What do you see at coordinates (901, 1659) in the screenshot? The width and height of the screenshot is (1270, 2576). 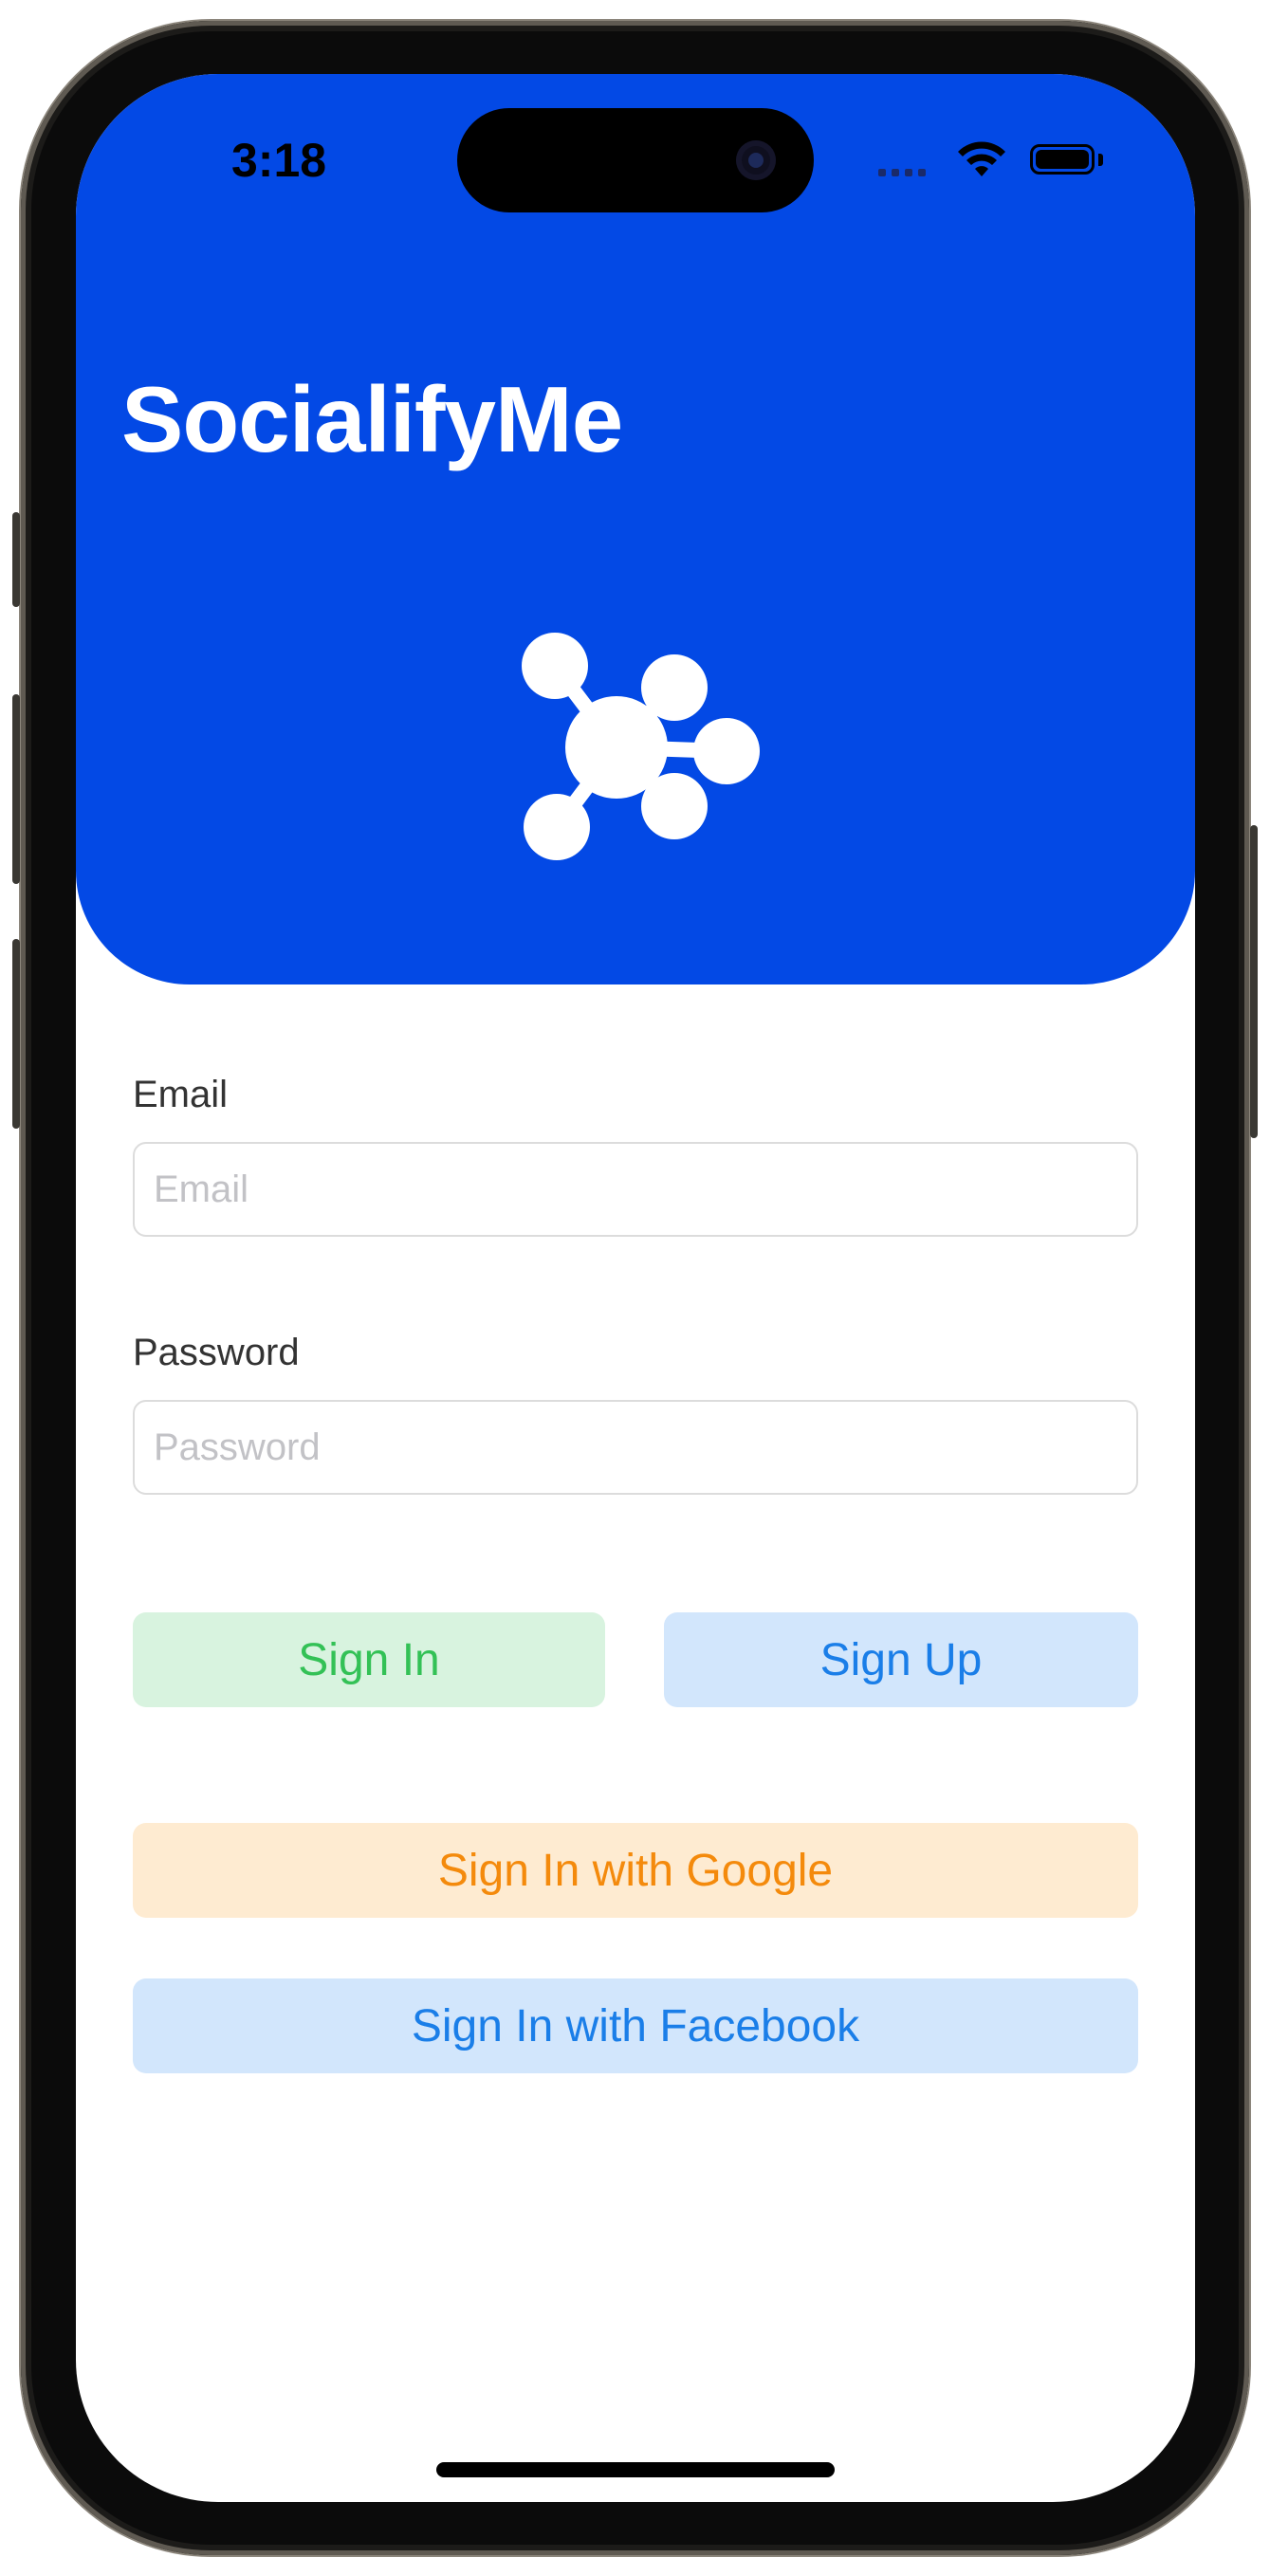 I see `sign-up-button: Sign Up` at bounding box center [901, 1659].